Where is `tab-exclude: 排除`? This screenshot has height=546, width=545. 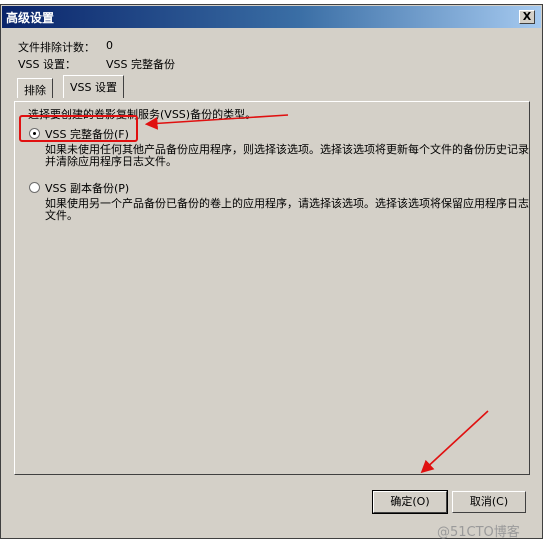 tab-exclude: 排除 is located at coordinates (35, 88).